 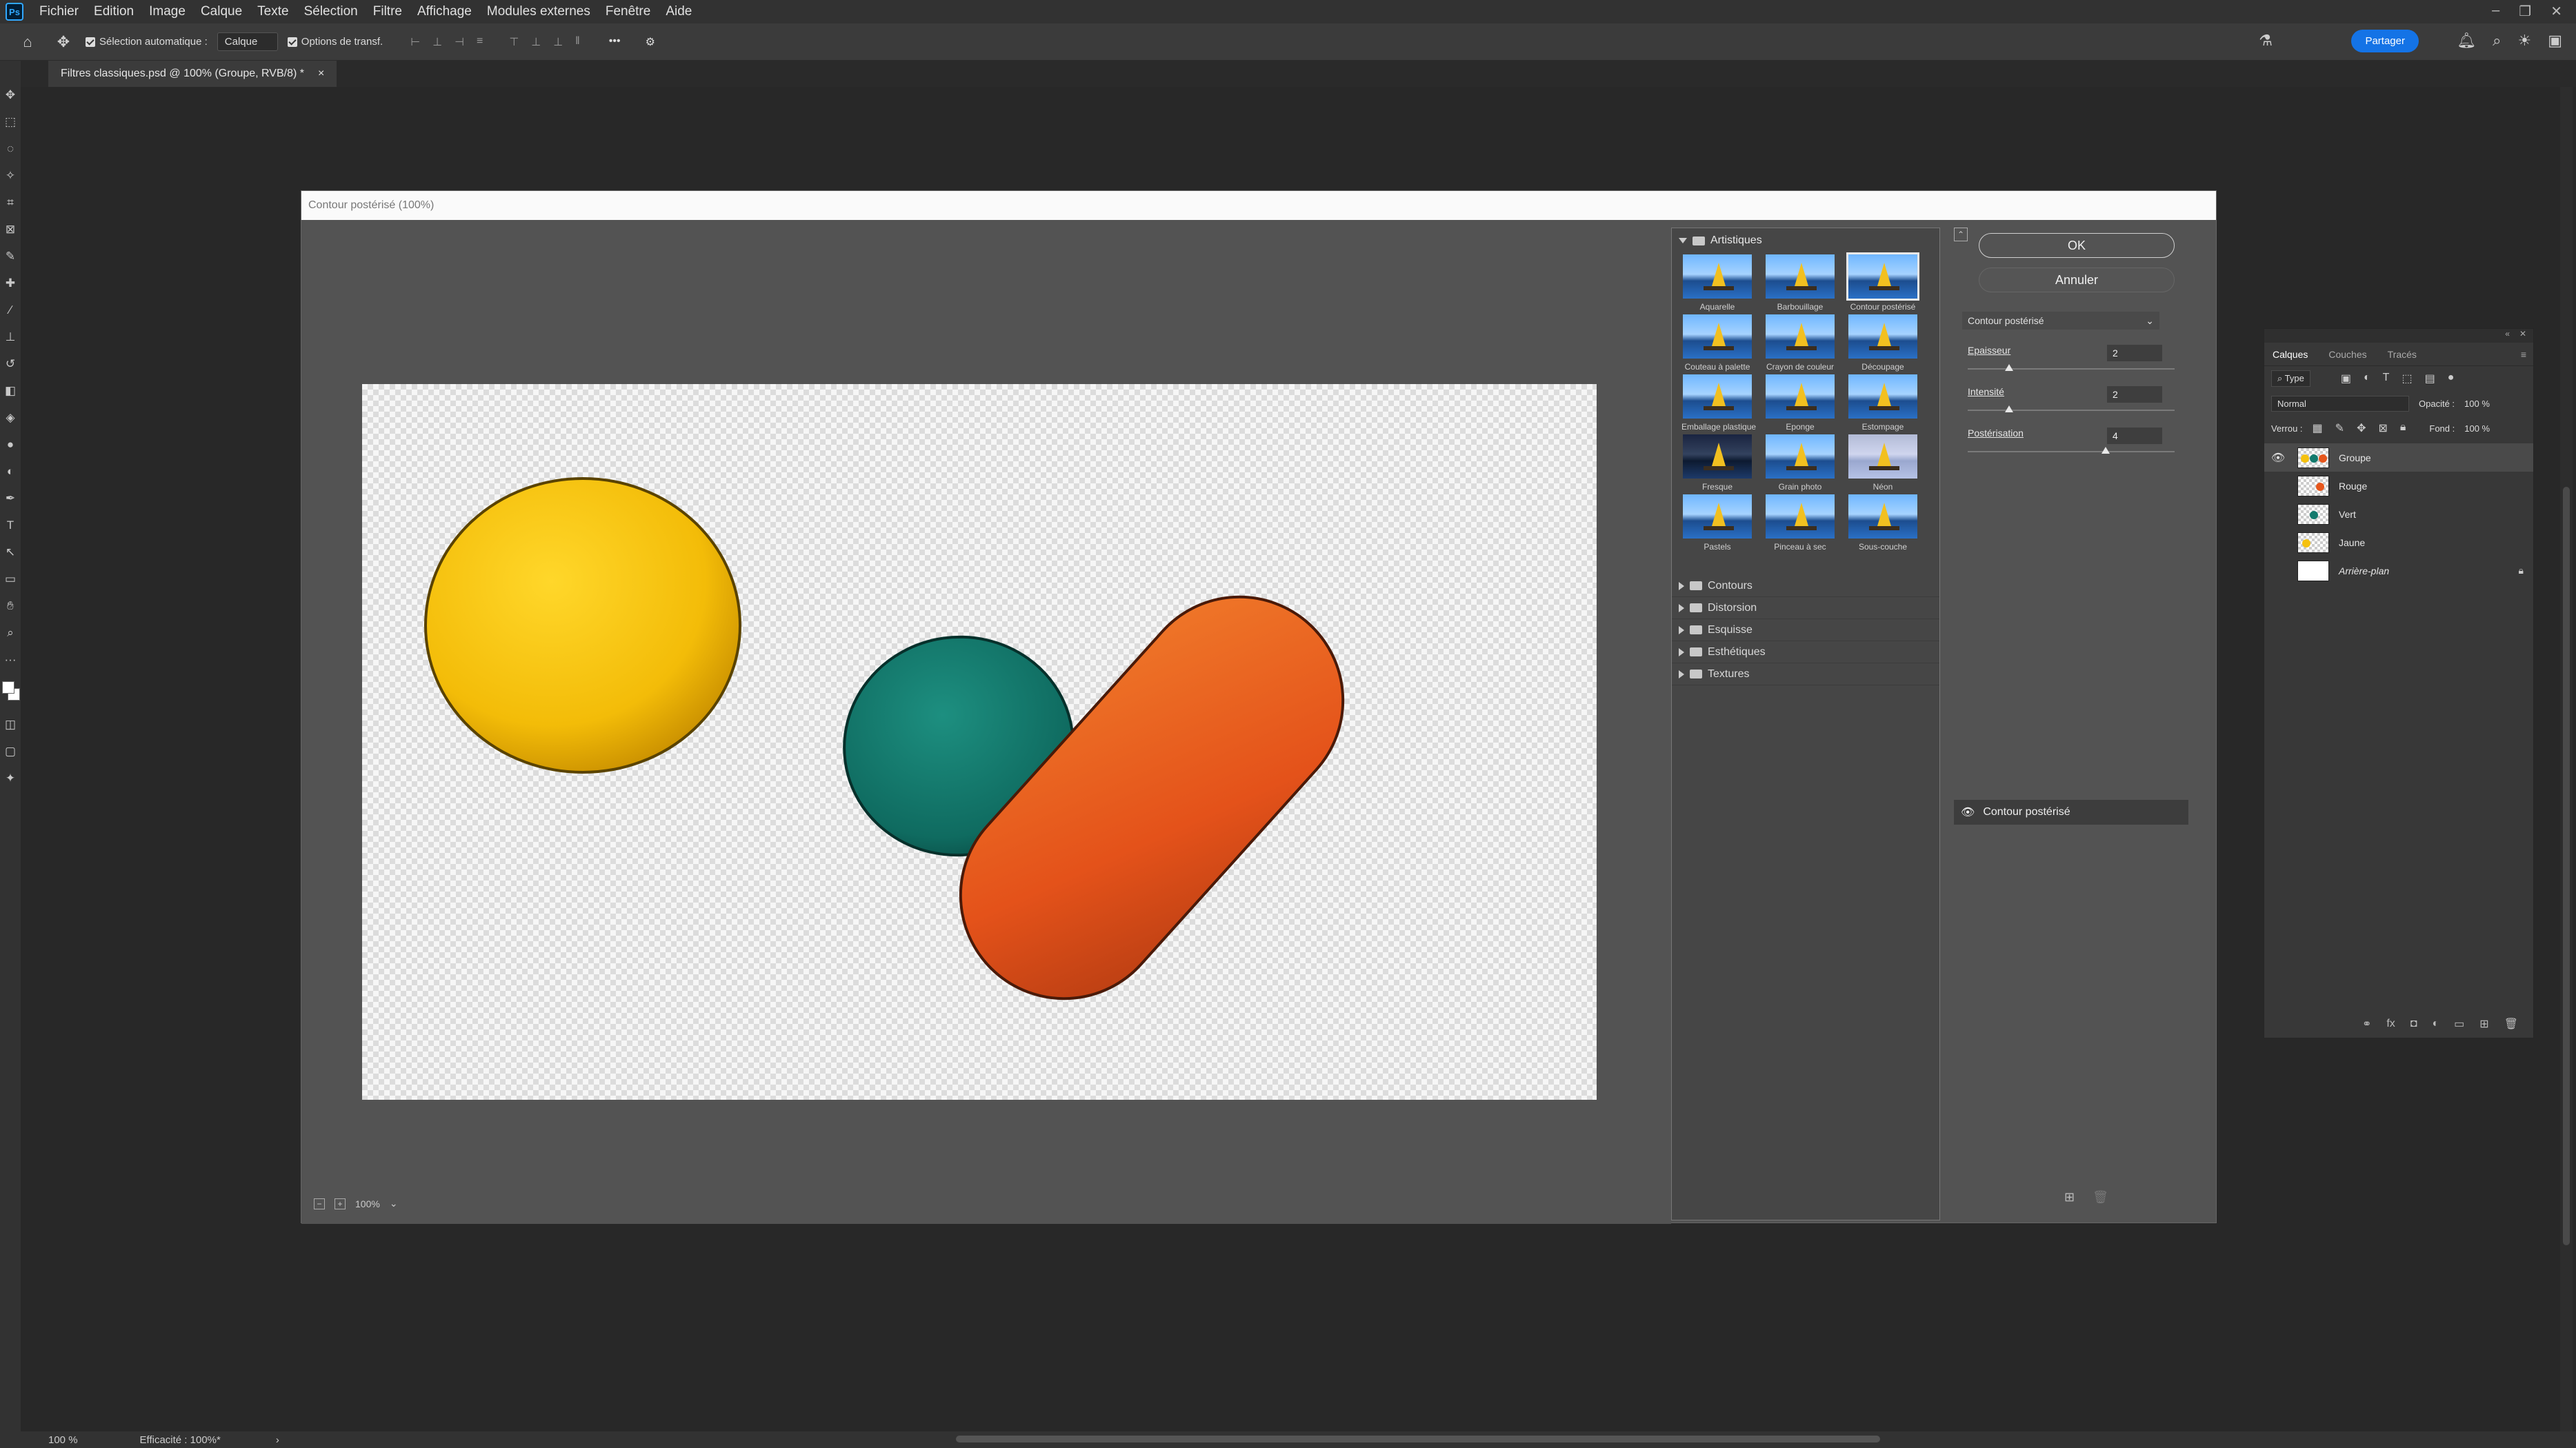 What do you see at coordinates (113, 11) in the screenshot?
I see `menu-edition: Edition` at bounding box center [113, 11].